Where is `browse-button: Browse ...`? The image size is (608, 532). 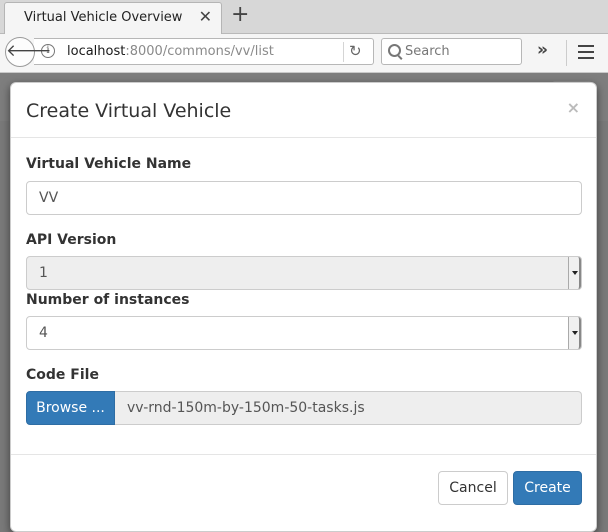 browse-button: Browse ... is located at coordinates (70, 408).